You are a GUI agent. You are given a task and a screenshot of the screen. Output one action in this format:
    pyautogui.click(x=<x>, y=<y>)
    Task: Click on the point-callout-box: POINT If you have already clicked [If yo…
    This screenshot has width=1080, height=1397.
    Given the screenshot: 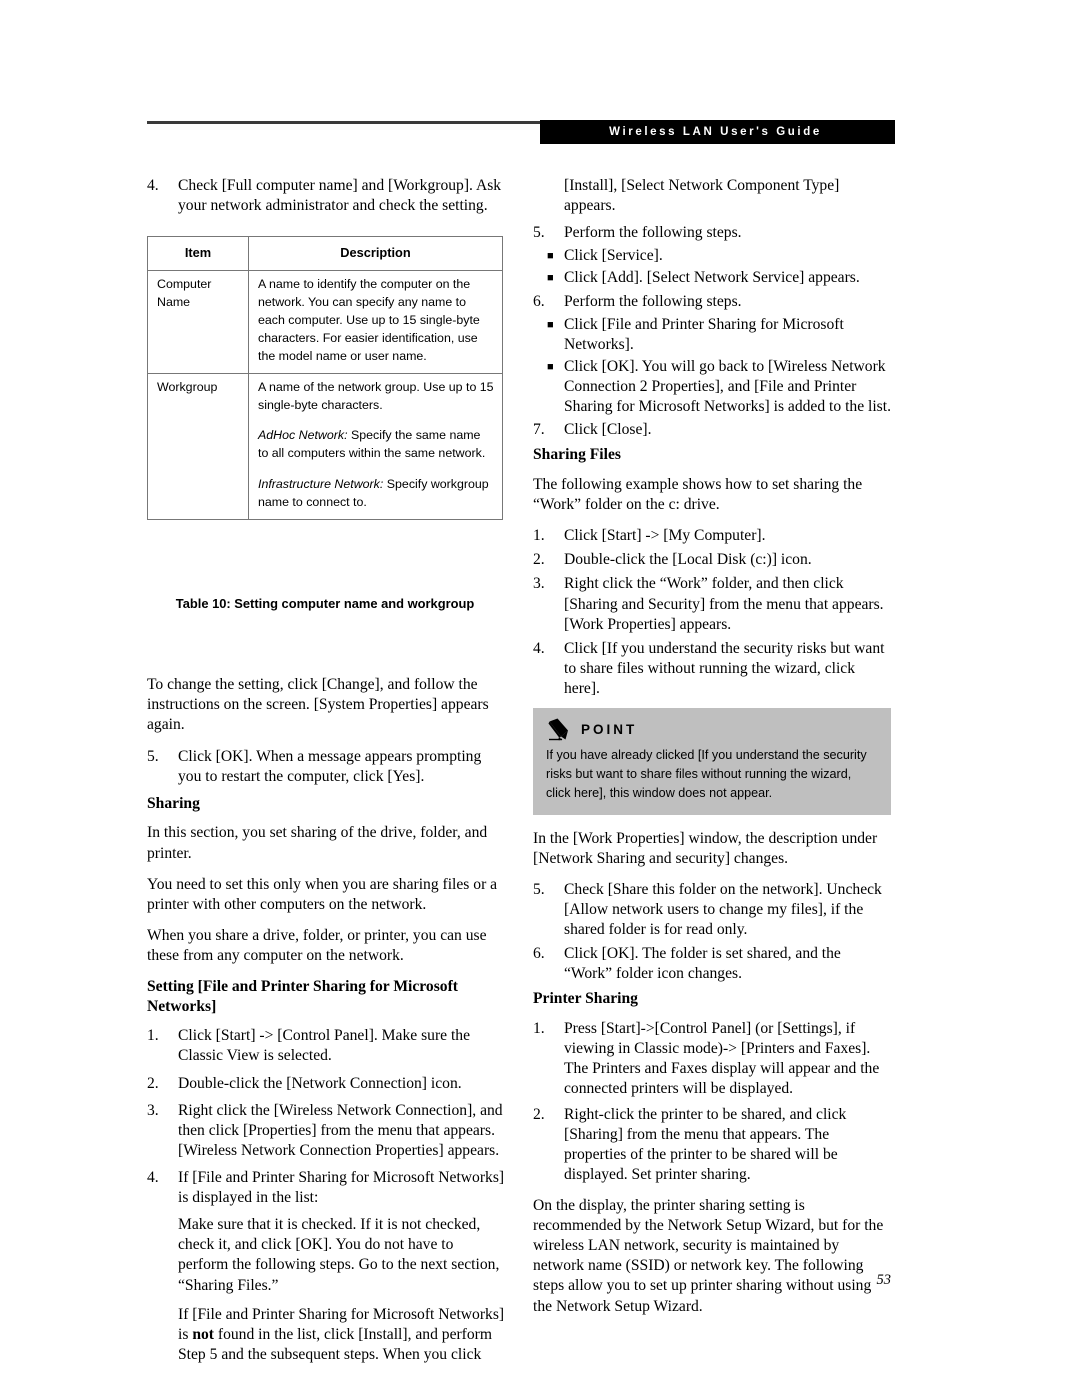 What is the action you would take?
    pyautogui.click(x=712, y=761)
    